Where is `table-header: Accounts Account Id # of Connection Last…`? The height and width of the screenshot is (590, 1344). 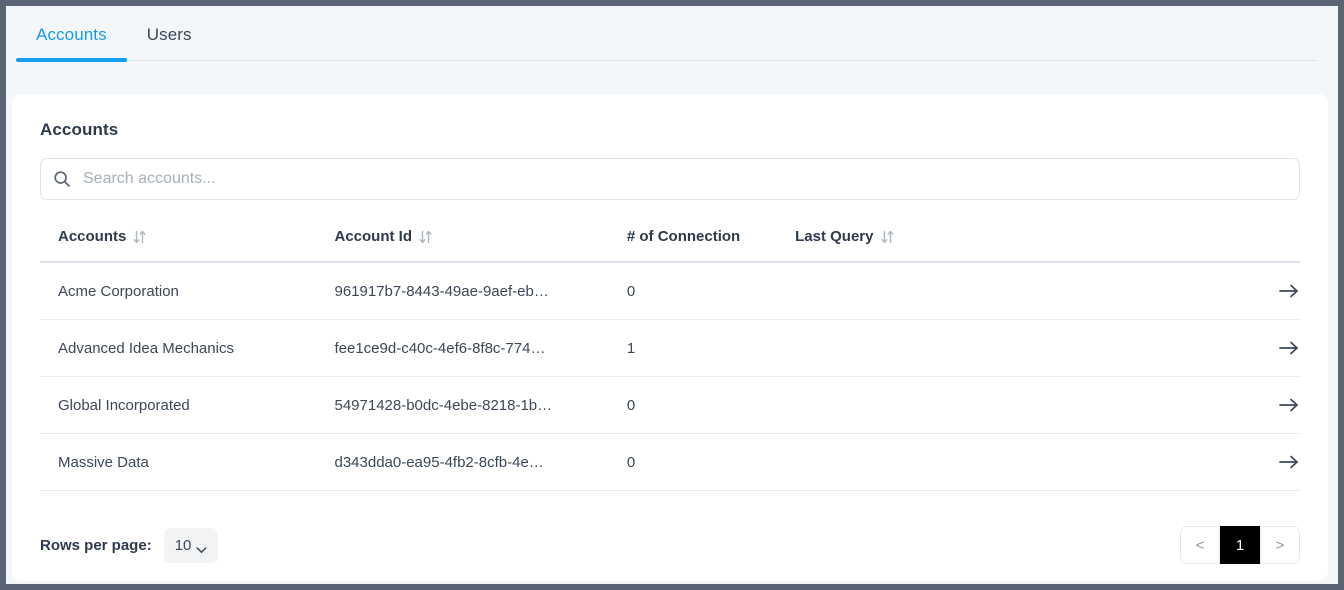 table-header: Accounts Account Id # of Connection Last… is located at coordinates (670, 242).